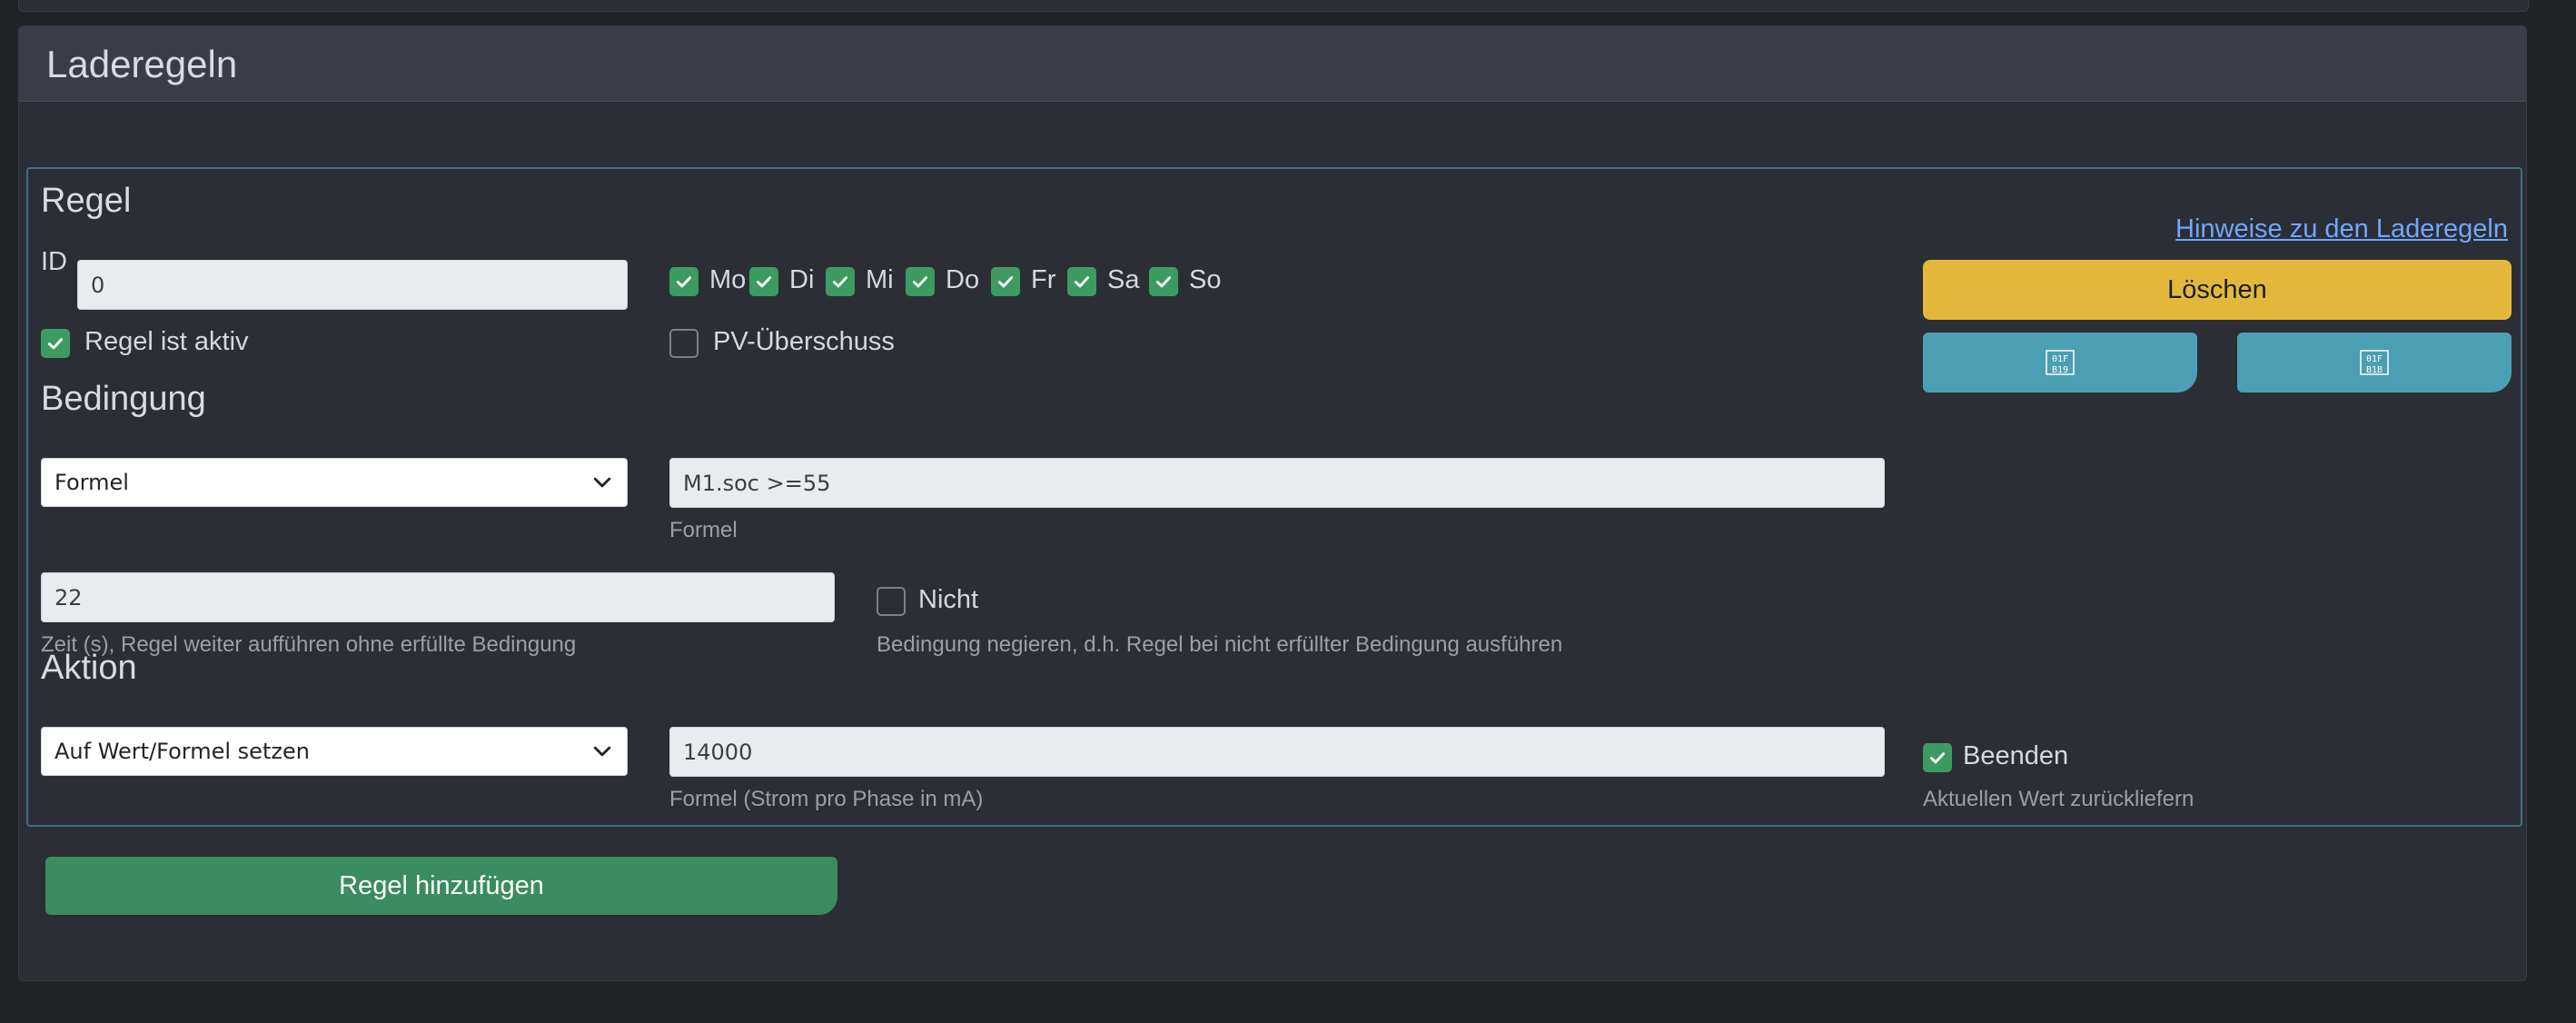 The image size is (2576, 1023). What do you see at coordinates (2059, 799) in the screenshot?
I see `action-end-help: Aktuellen Wert zurückliefern` at bounding box center [2059, 799].